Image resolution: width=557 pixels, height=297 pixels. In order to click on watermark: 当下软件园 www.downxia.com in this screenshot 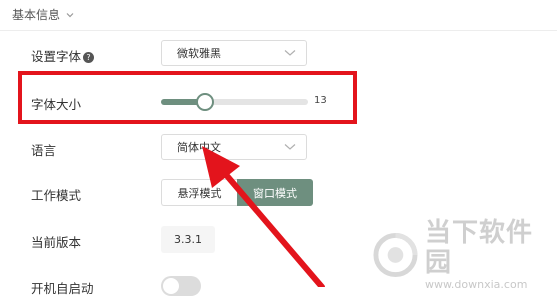, I will do `click(464, 255)`.